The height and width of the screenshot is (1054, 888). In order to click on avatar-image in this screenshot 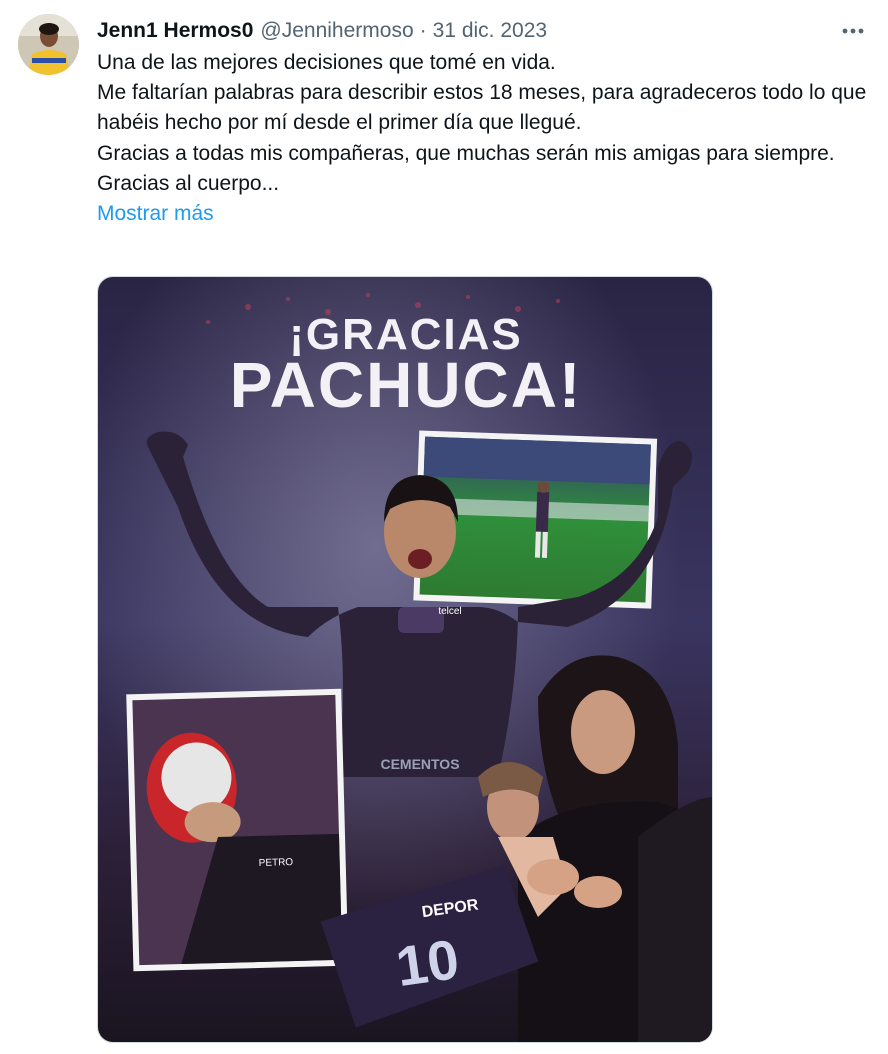, I will do `click(48, 44)`.